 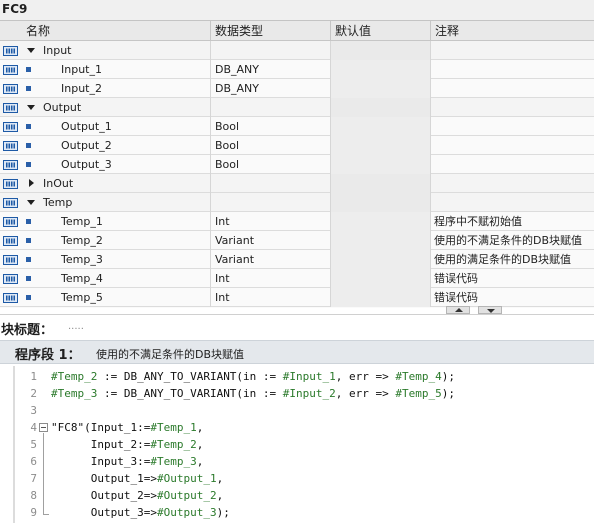 I want to click on code-line: 5 Input_2:=#Temp_2,, so click(x=304, y=444).